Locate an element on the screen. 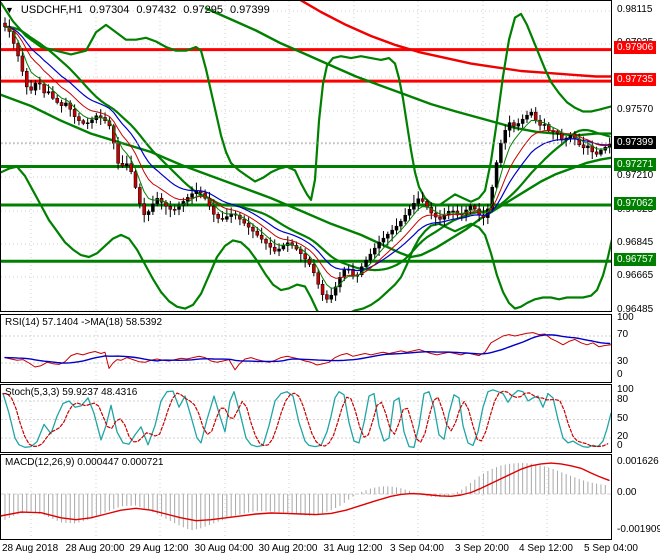 The width and height of the screenshot is (660, 560). macd-indicator-panel: MACD(12,26,9) 0.000447 0.000721 is located at coordinates (306, 497).